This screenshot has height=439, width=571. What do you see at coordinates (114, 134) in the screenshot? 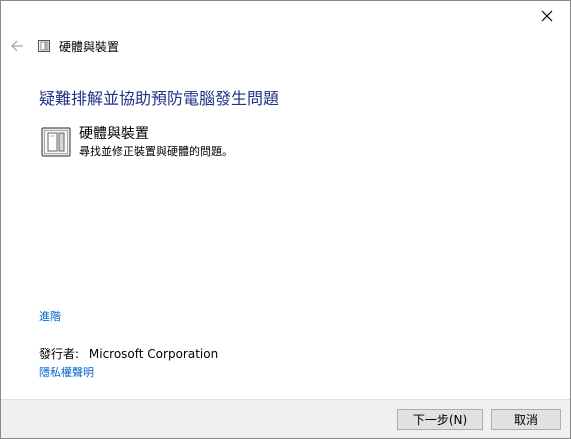
I see `troubleshooter-item-title: 硬體與裝置` at bounding box center [114, 134].